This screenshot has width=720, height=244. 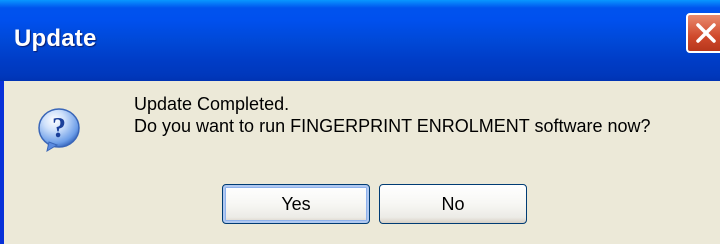 What do you see at coordinates (296, 204) in the screenshot?
I see `yes-button: Yes` at bounding box center [296, 204].